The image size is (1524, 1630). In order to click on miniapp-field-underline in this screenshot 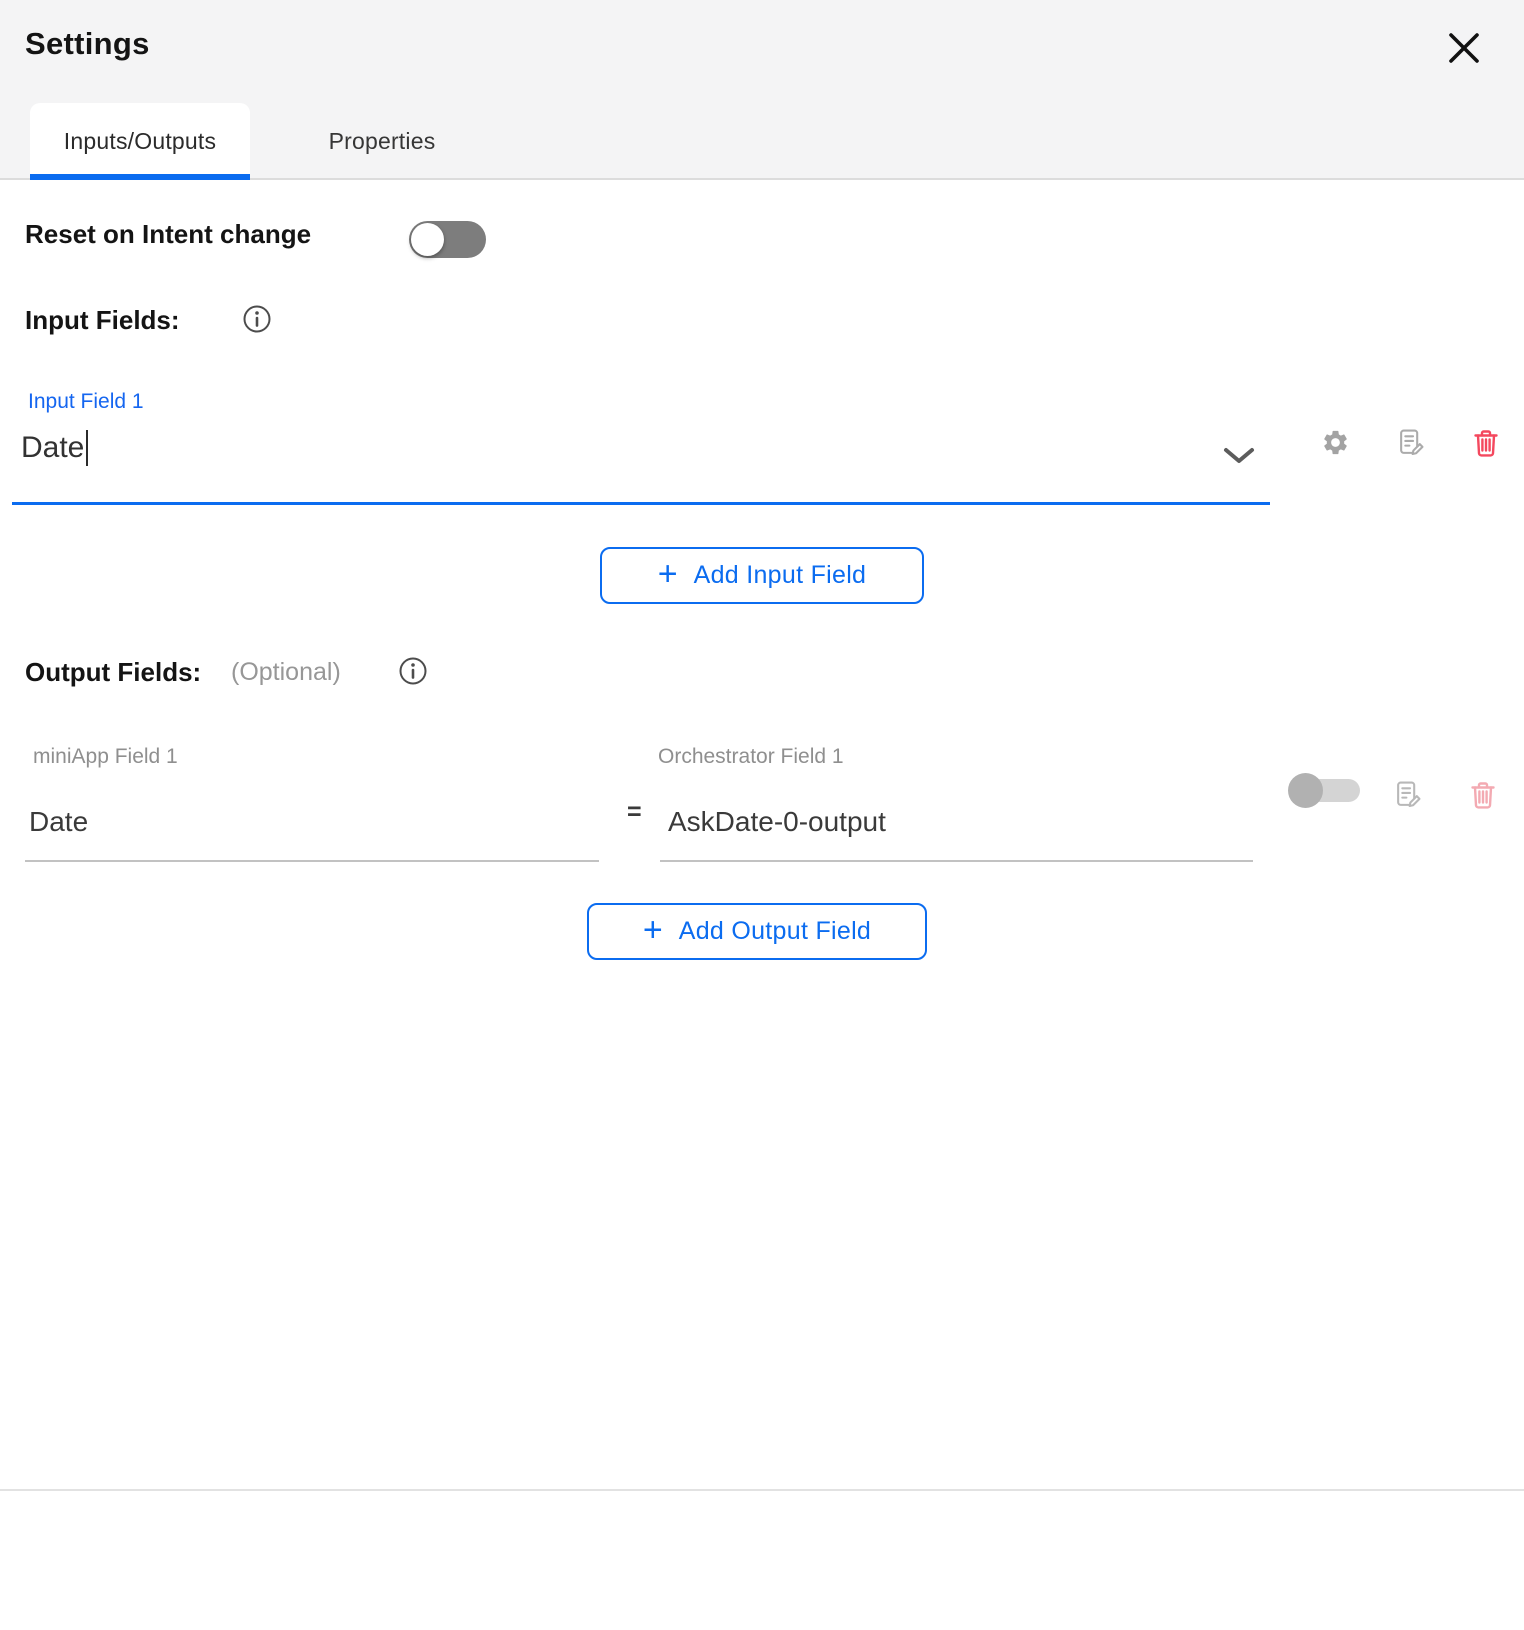, I will do `click(312, 861)`.